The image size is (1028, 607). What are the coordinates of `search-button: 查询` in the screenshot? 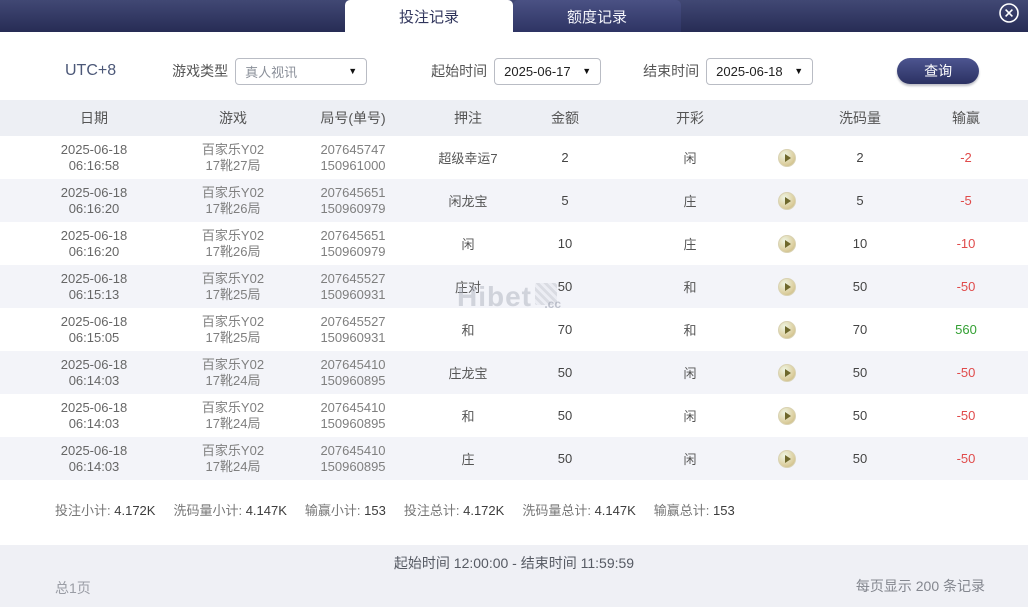 It's located at (938, 71).